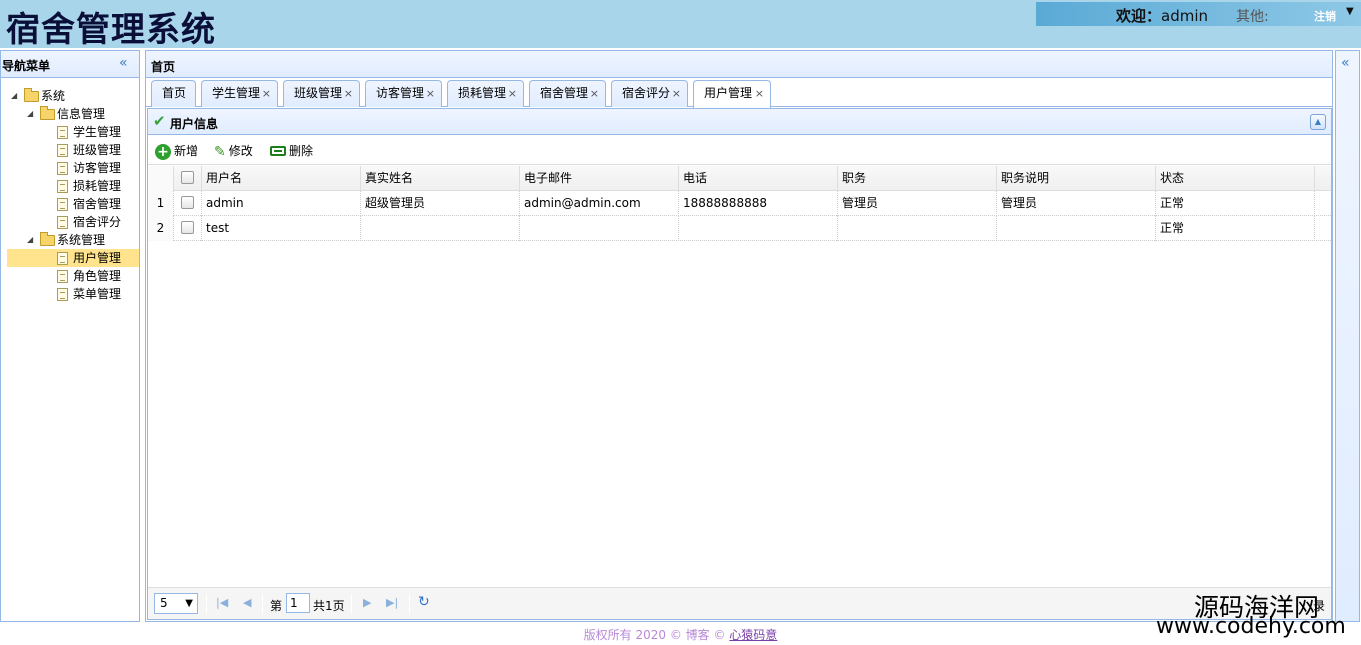  I want to click on nav-item-label: 系统, so click(53, 96).